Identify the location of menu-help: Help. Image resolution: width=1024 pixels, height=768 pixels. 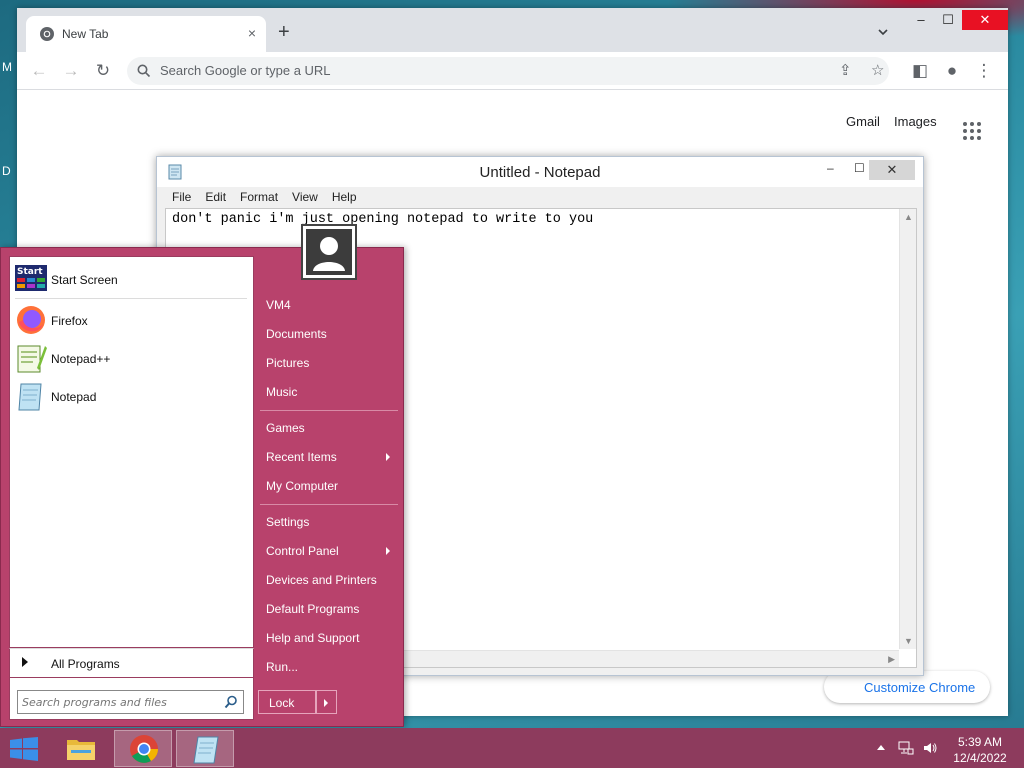
(344, 197).